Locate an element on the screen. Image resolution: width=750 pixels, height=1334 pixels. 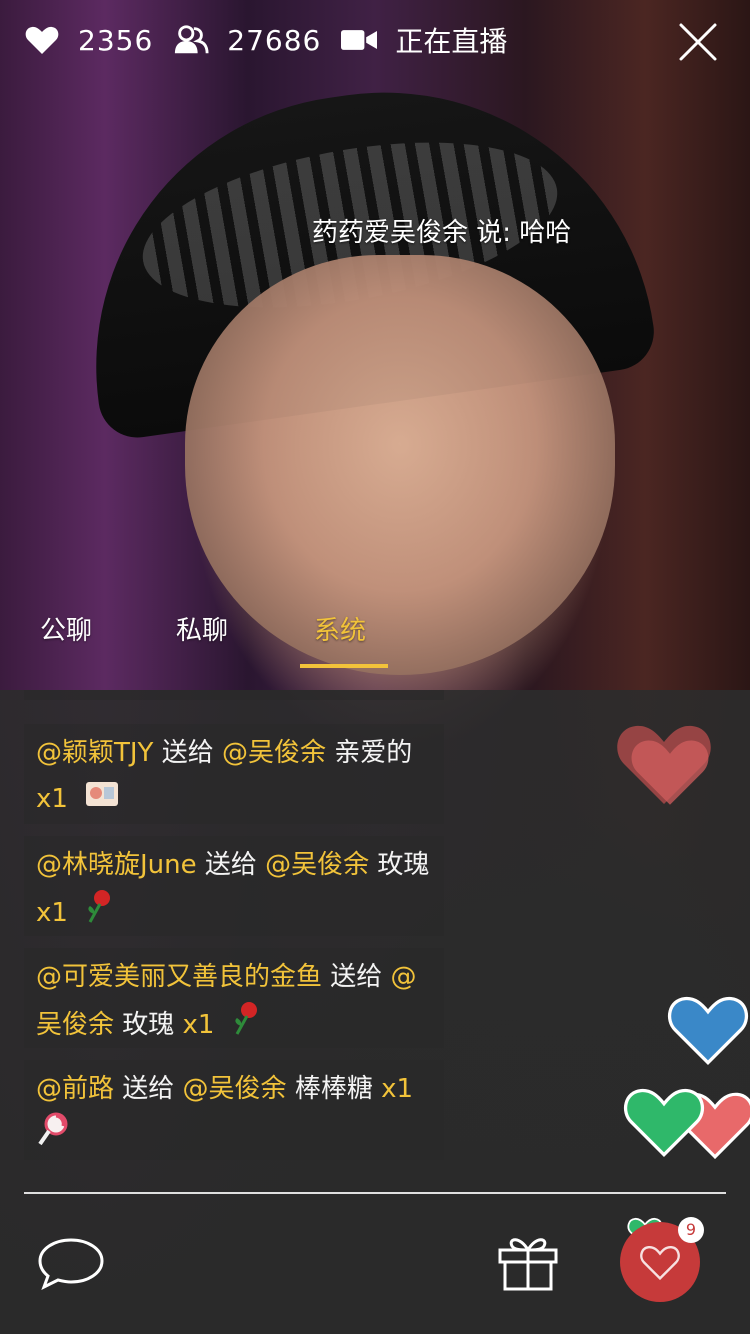
likes-count: 2356 is located at coordinates (116, 40).